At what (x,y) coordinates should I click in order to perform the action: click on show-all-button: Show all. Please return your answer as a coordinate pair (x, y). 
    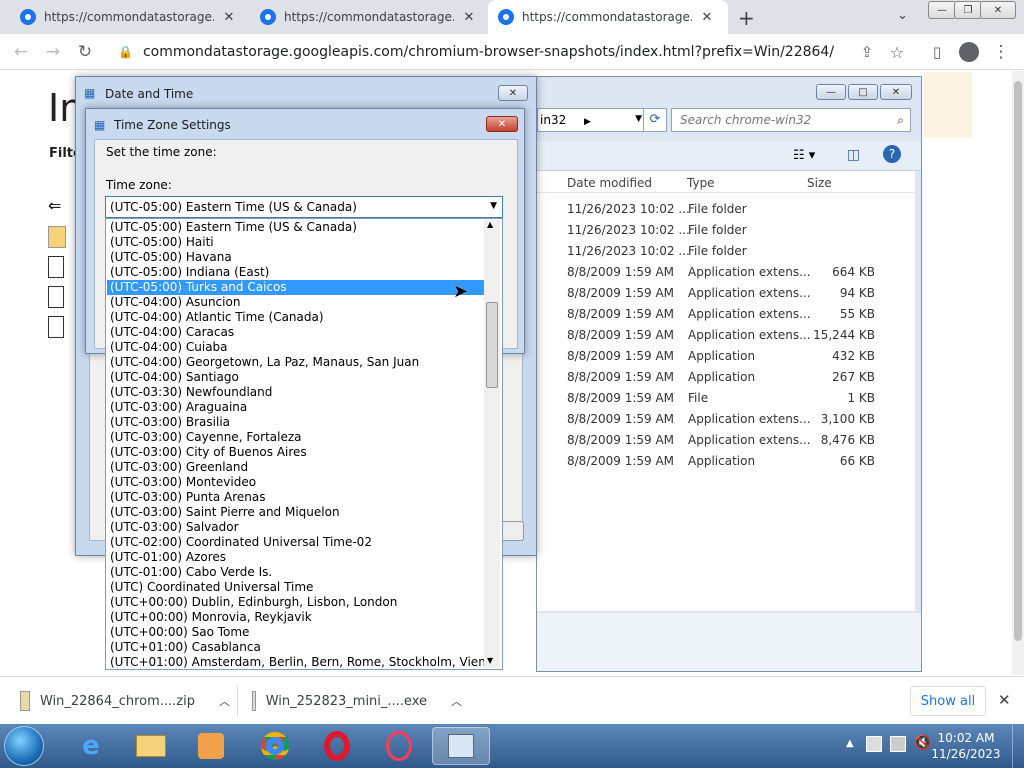
    Looking at the image, I should click on (948, 701).